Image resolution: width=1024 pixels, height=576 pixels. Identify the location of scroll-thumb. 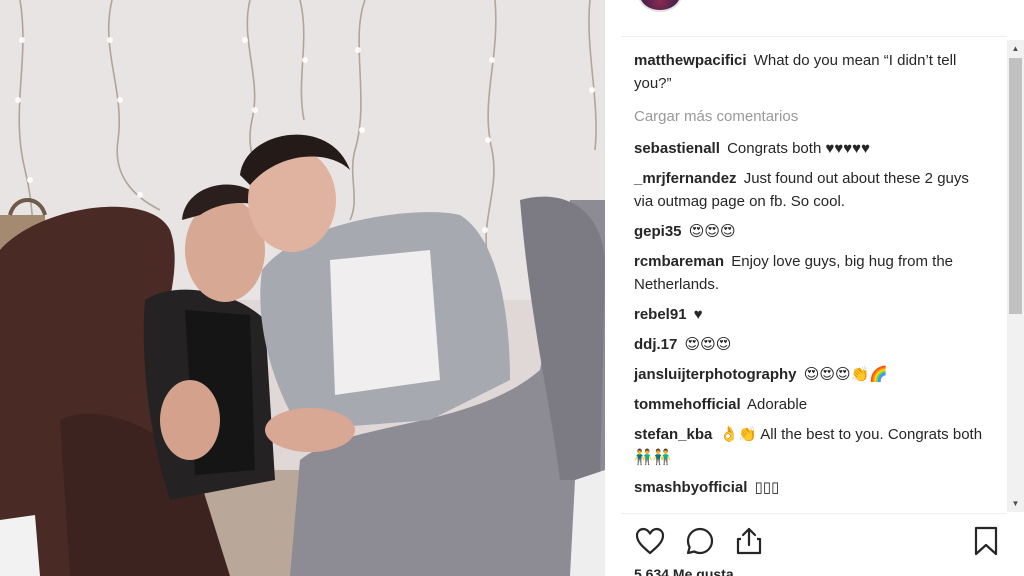
(1015, 186).